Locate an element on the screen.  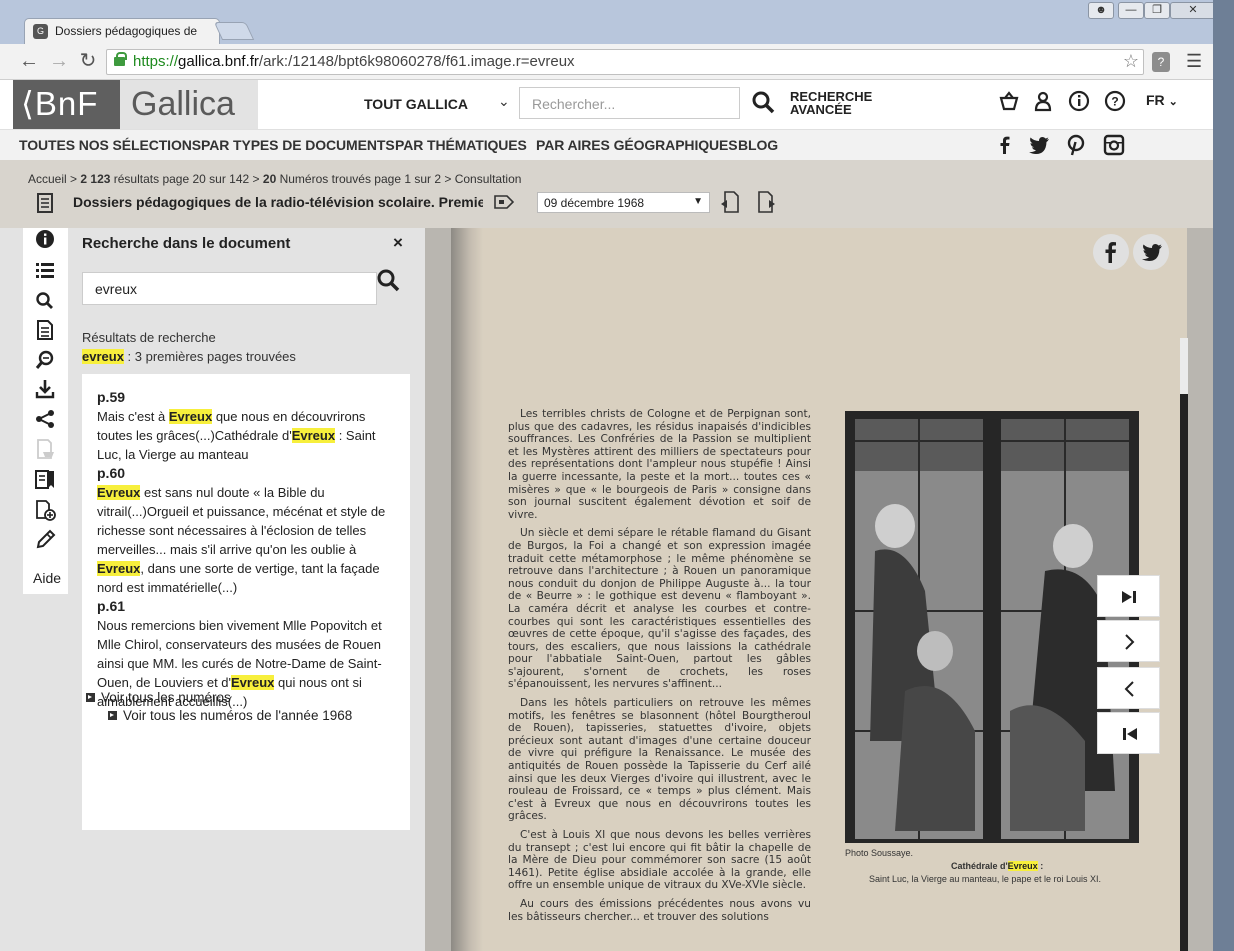
menu-hamburger-icon: ☰ is located at coordinates (1194, 61).